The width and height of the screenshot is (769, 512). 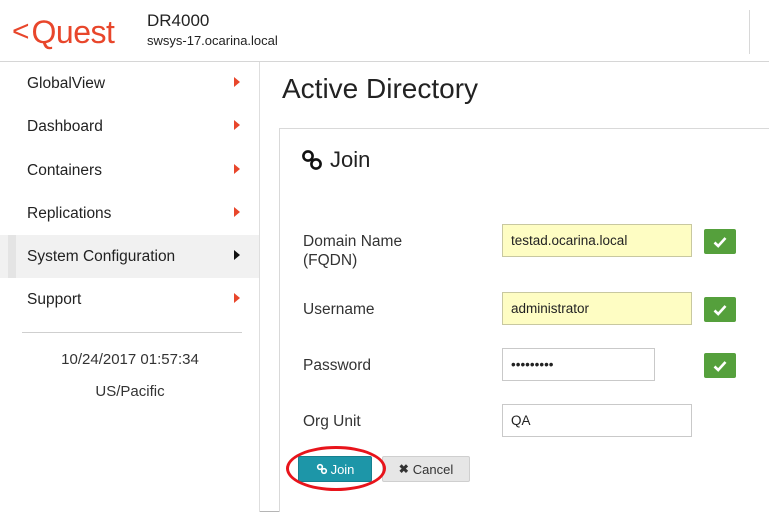 I want to click on sidebar-item-globalview: GlobalView, so click(x=129, y=83).